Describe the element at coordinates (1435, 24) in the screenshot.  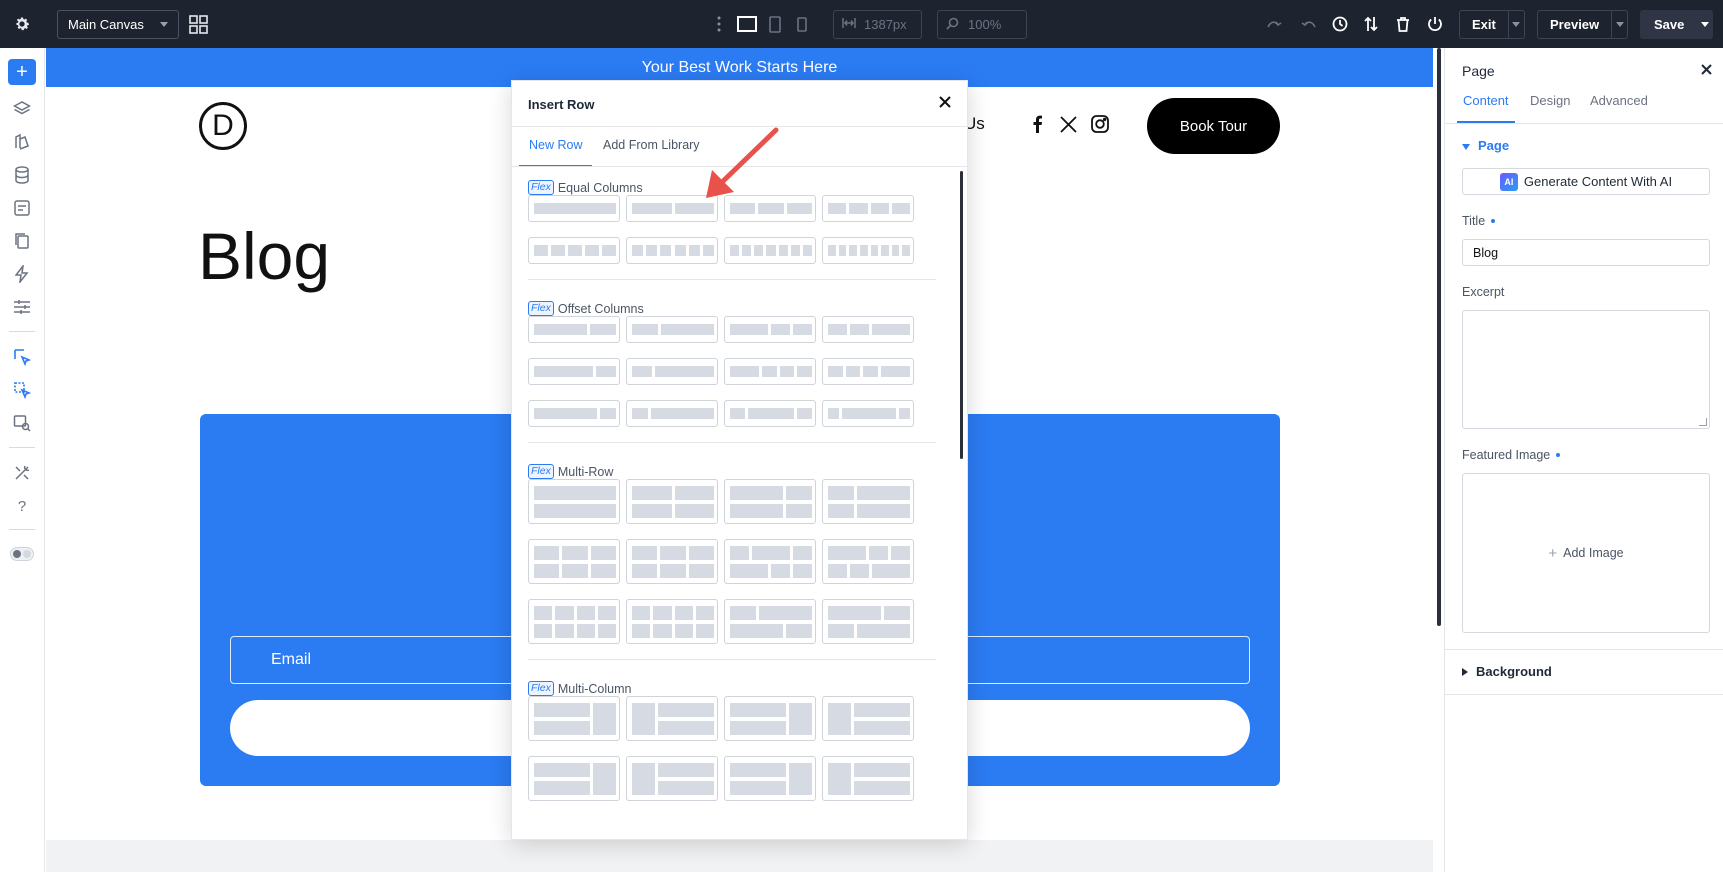
I see `power-icon` at that location.